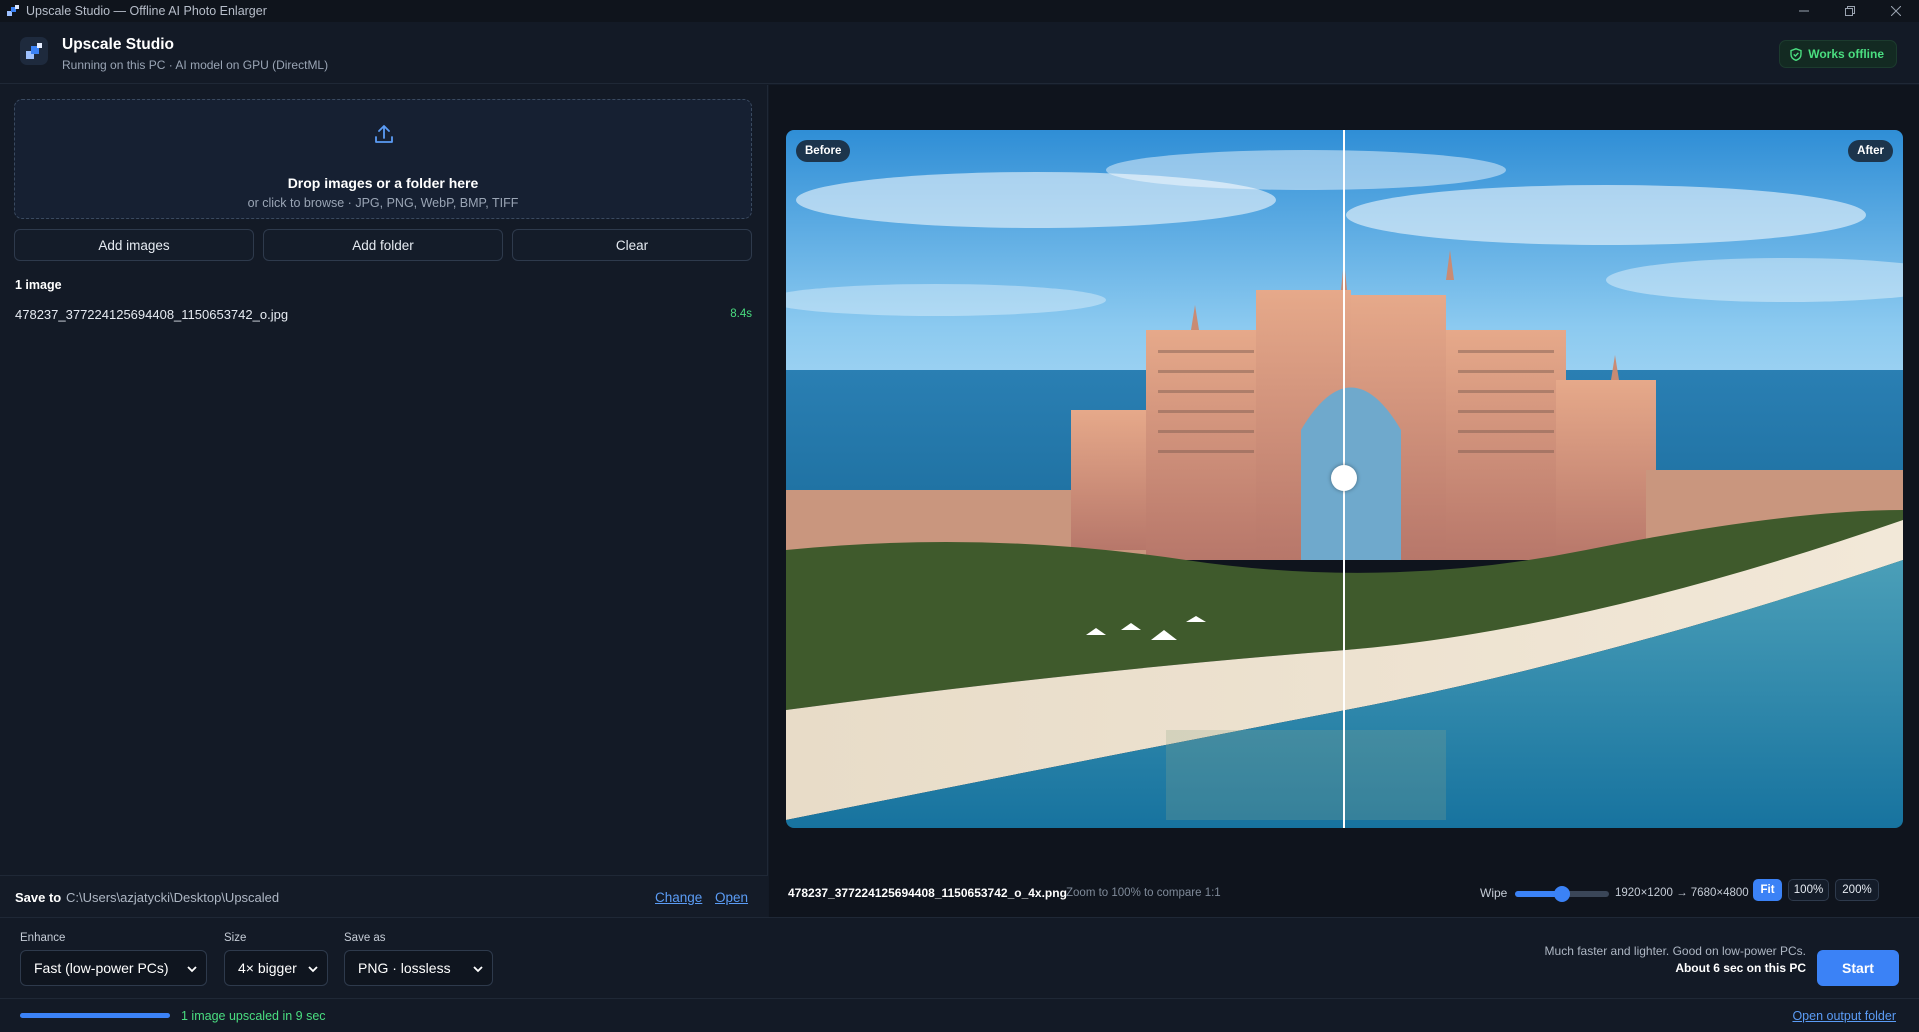 The width and height of the screenshot is (1919, 1032). What do you see at coordinates (384, 134) in the screenshot?
I see `upload-icon` at bounding box center [384, 134].